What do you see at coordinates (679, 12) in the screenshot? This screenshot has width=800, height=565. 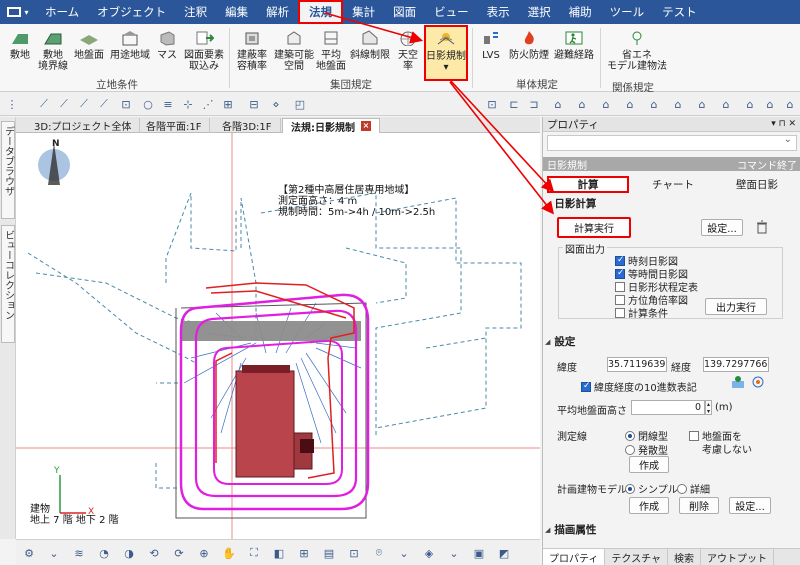 I see `menu-tab-test: テスト` at bounding box center [679, 12].